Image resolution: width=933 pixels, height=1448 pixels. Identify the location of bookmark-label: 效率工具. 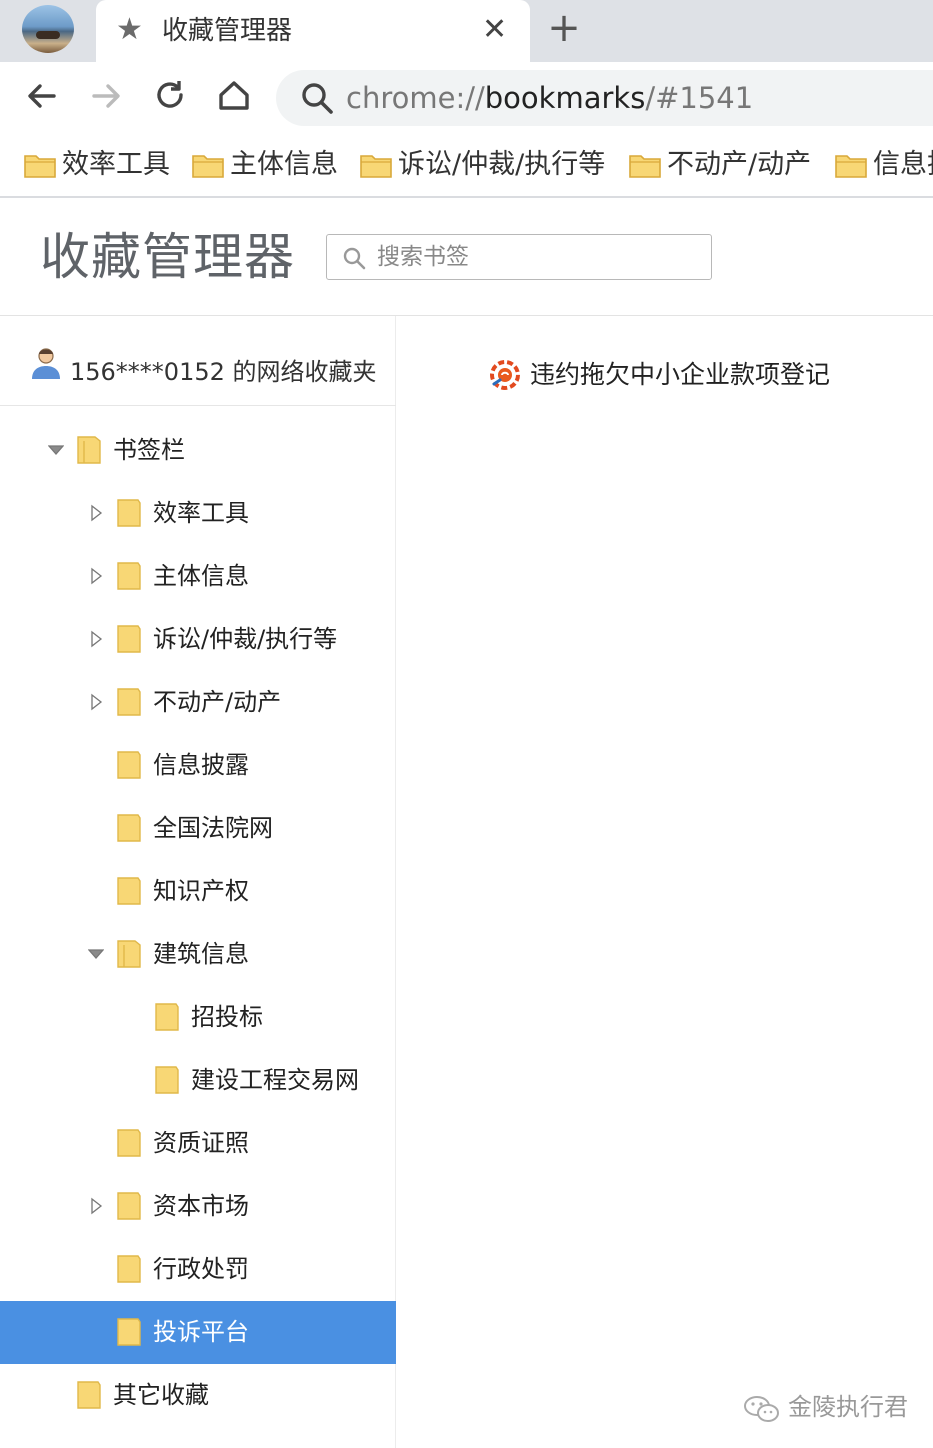
(116, 164).